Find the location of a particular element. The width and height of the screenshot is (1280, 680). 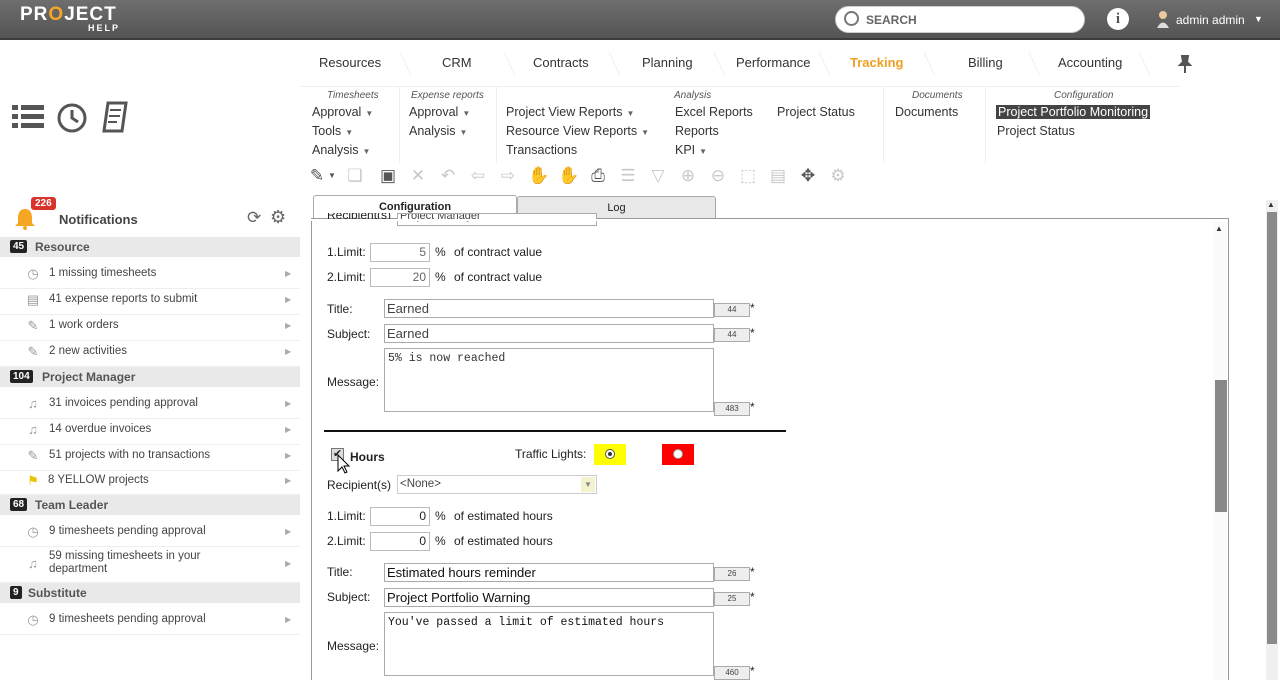

group-resource: 45 Resource is located at coordinates (150, 247).